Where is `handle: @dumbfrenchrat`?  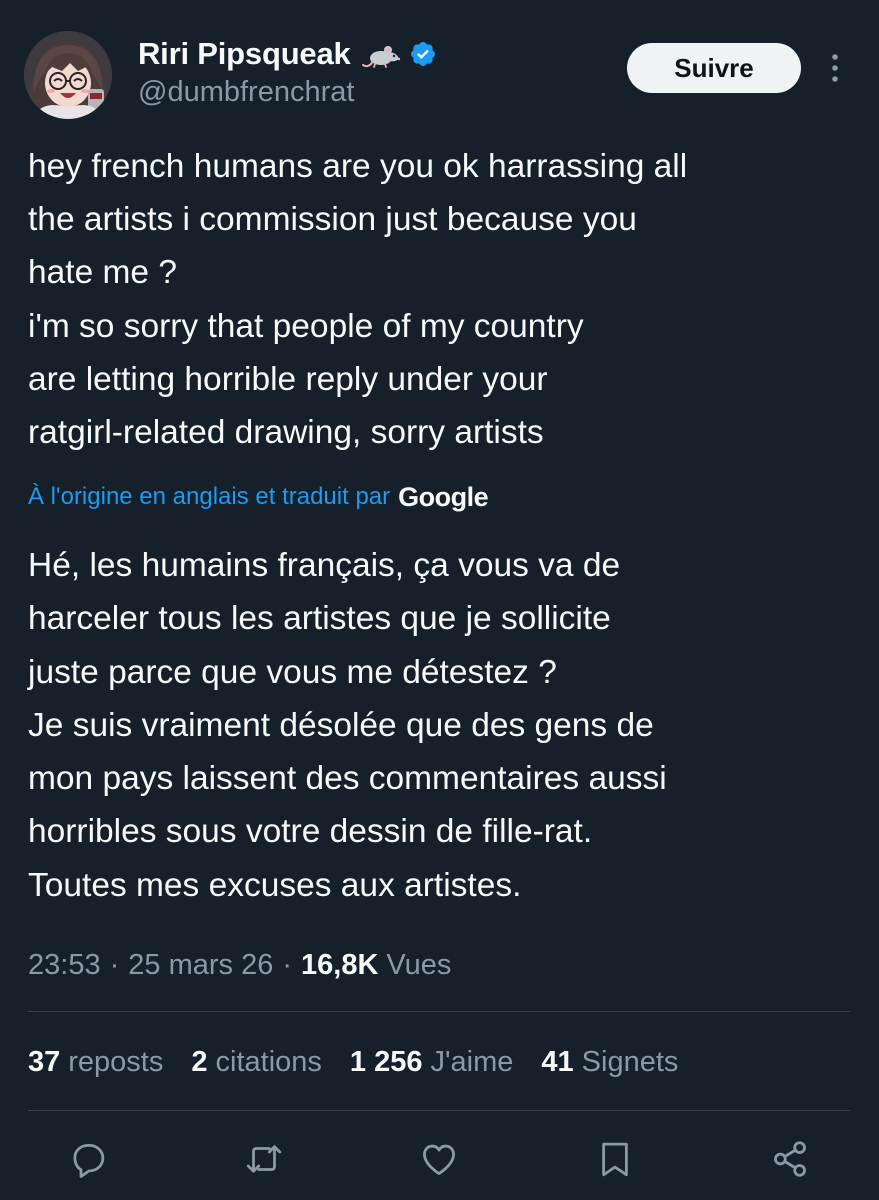 handle: @dumbfrenchrat is located at coordinates (246, 92).